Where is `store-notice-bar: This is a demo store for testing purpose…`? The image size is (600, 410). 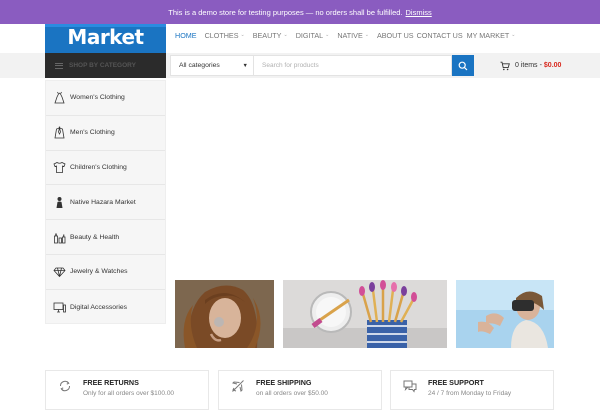
store-notice-bar: This is a demo store for testing purpose… is located at coordinates (300, 12).